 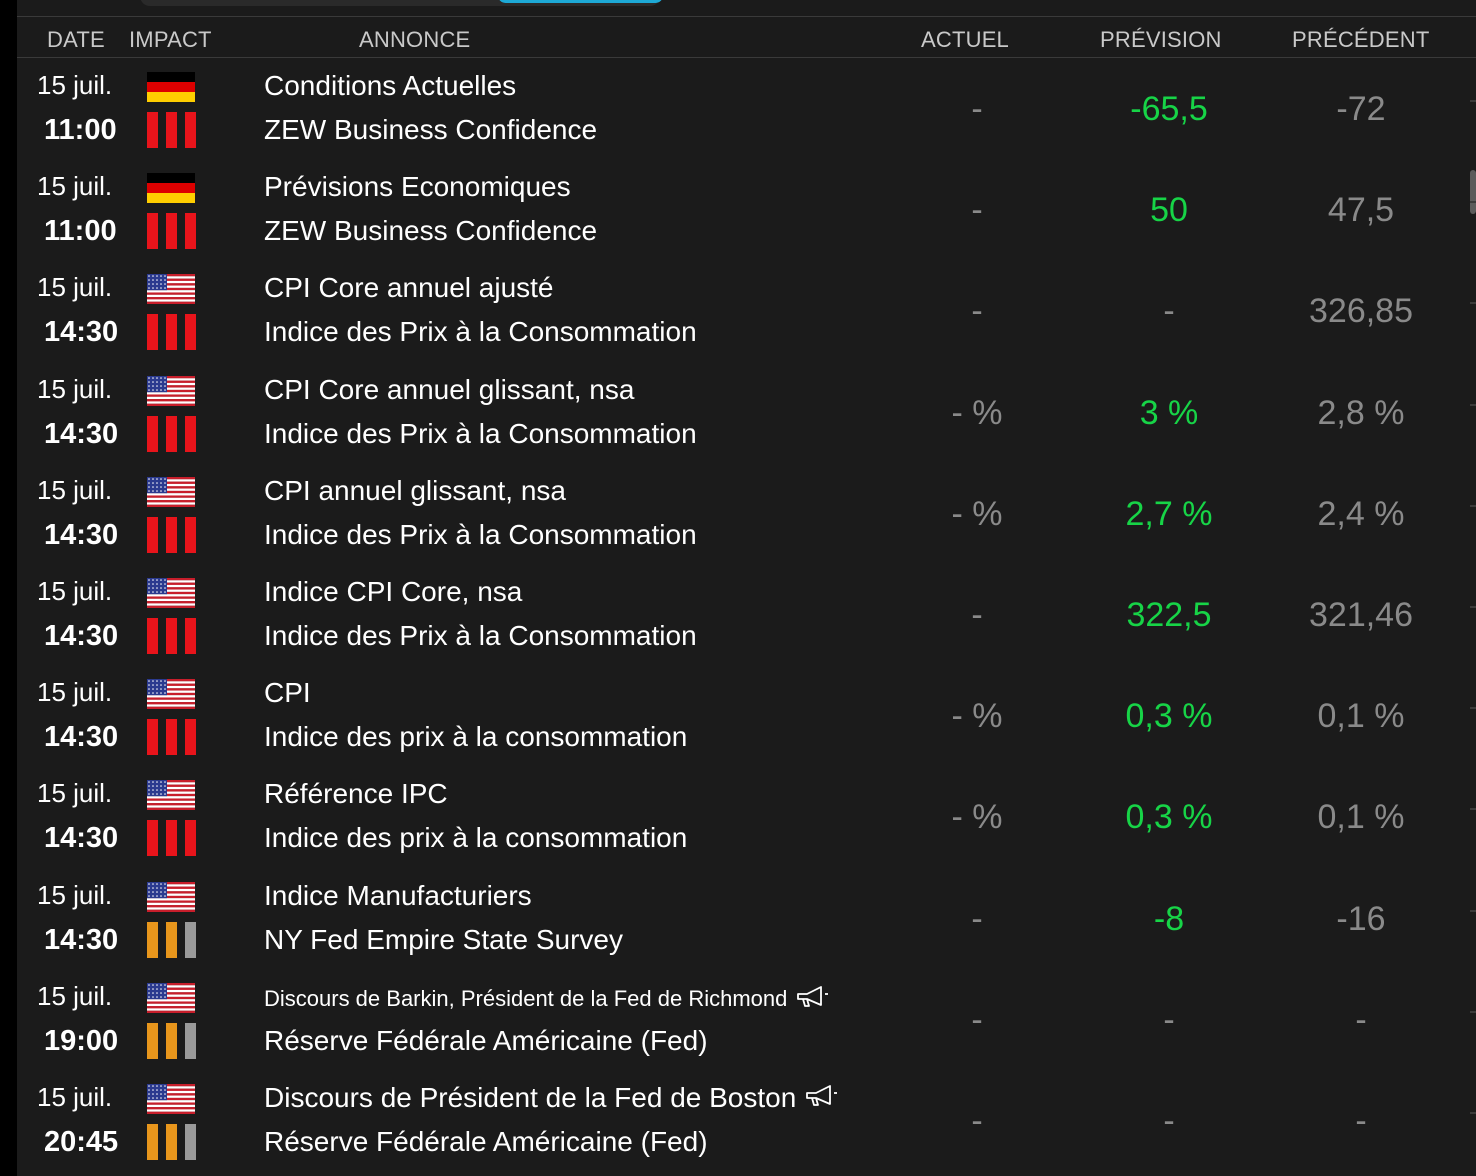 I want to click on previous-value: 2,4 %, so click(x=1361, y=513).